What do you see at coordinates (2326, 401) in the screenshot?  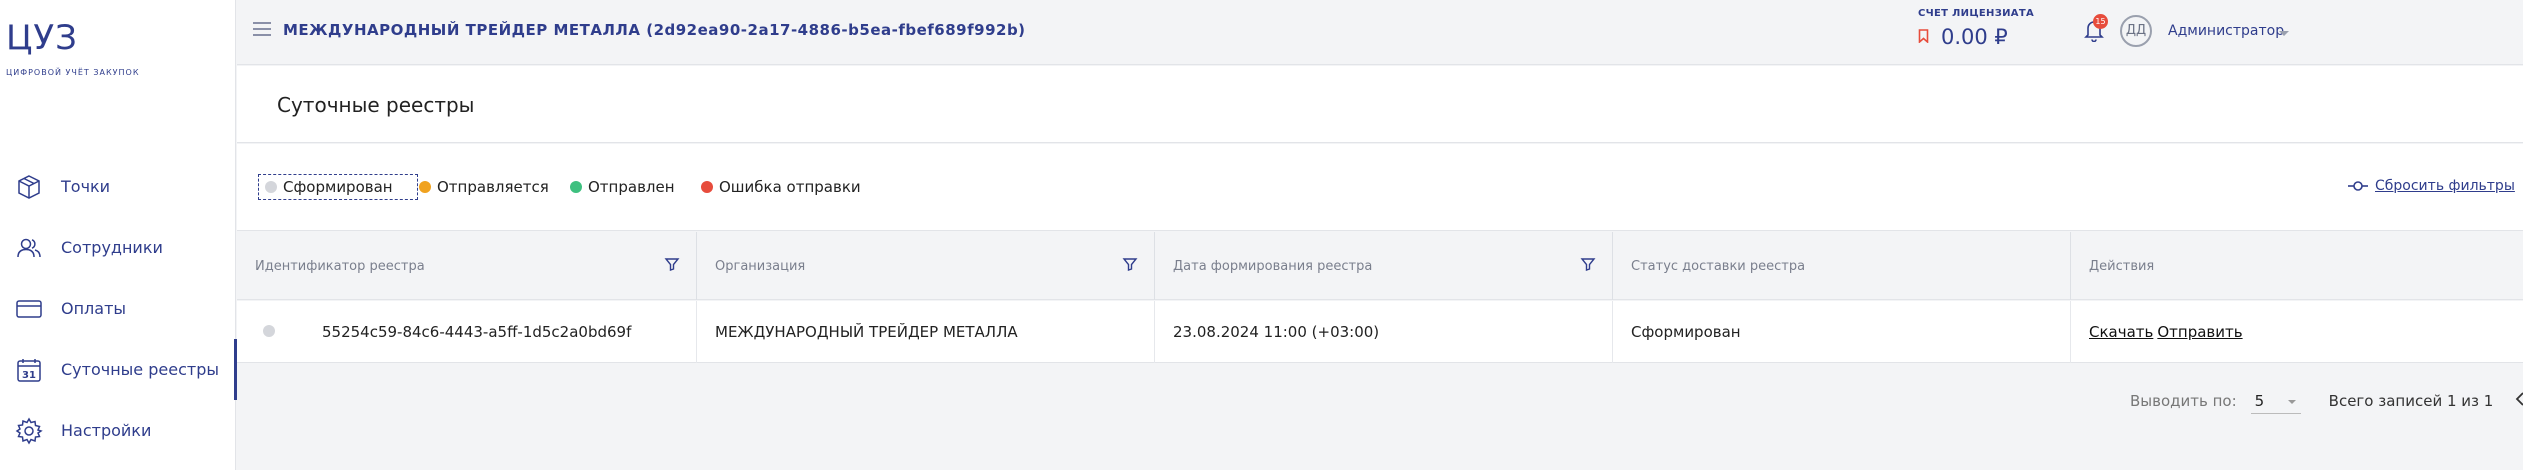 I see `pagination: Выводить по: 5 Всего записей 1 из 1` at bounding box center [2326, 401].